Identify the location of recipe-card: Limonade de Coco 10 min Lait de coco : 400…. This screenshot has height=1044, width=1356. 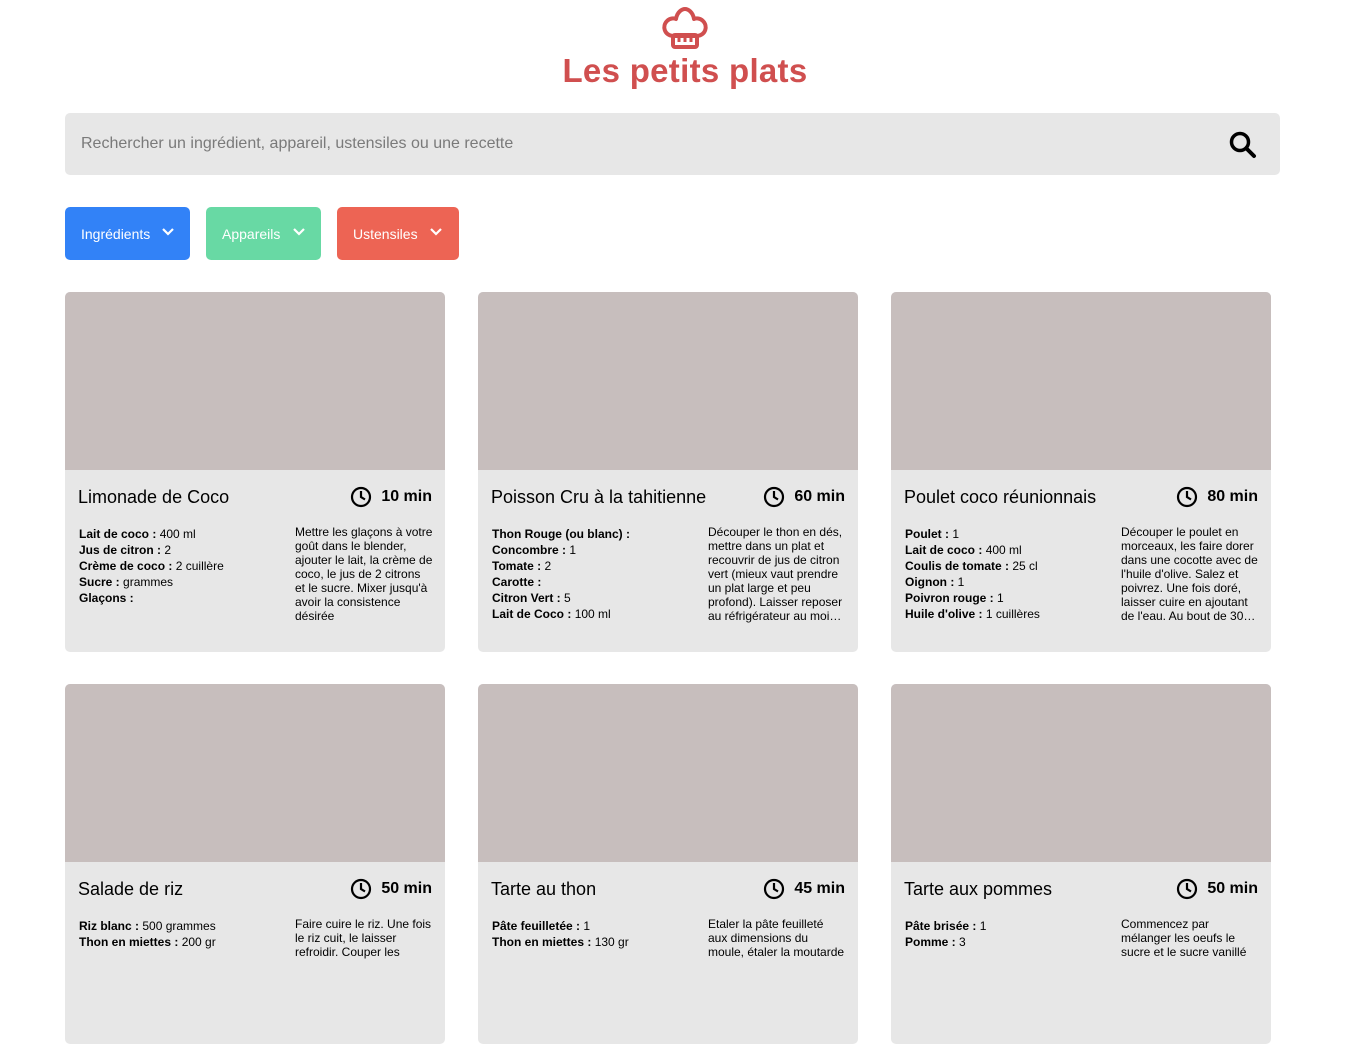
(255, 472).